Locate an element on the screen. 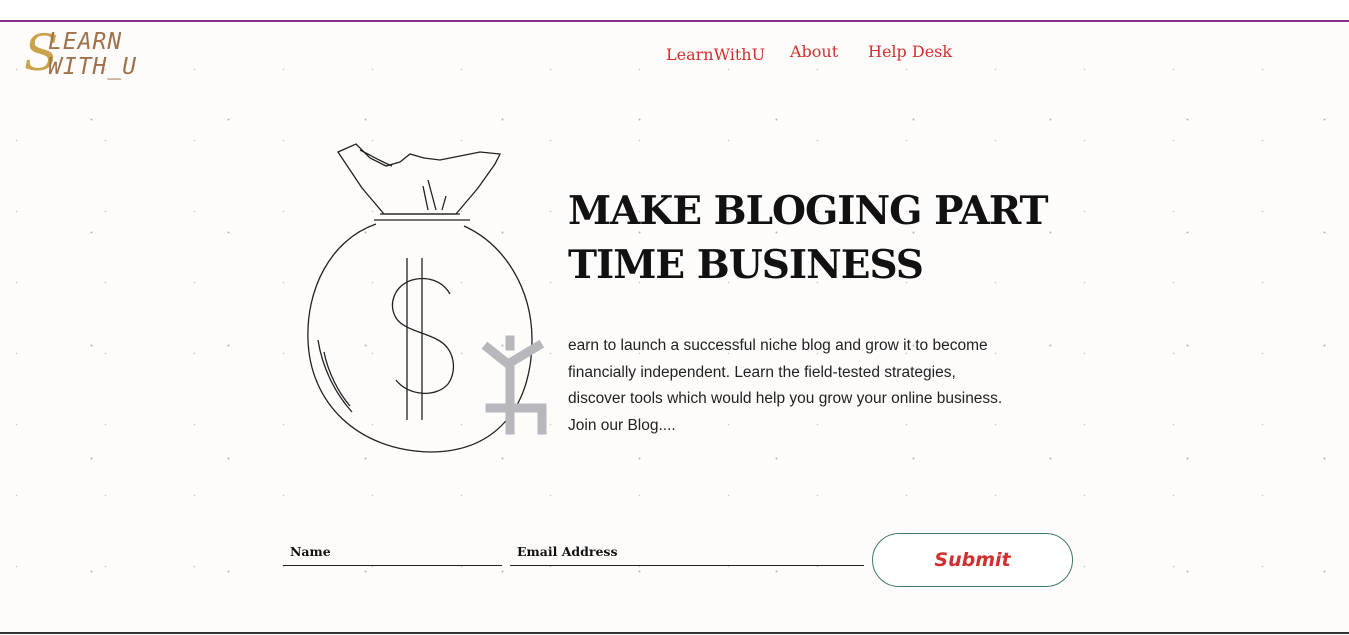  email-input is located at coordinates (687, 551).